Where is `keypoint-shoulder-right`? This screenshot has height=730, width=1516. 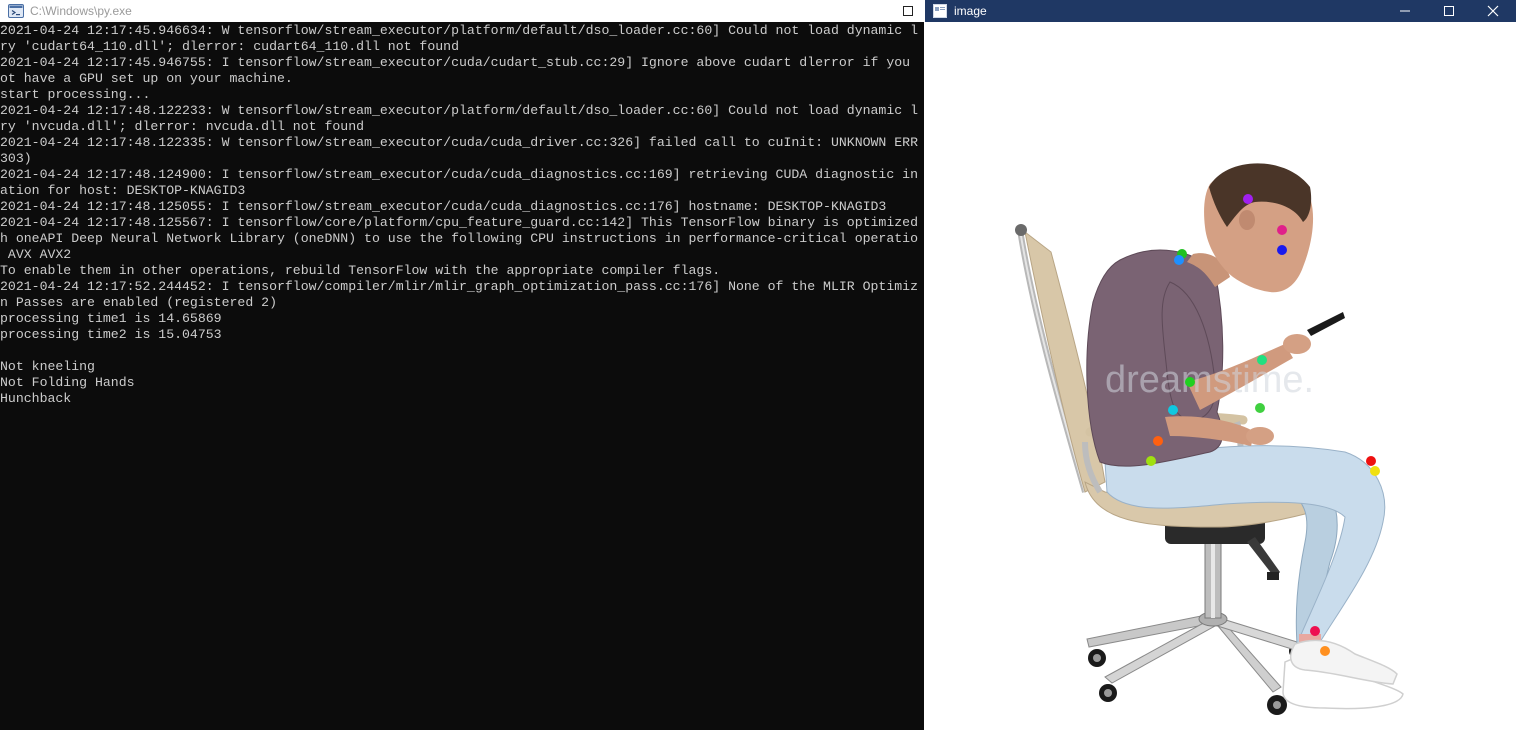 keypoint-shoulder-right is located at coordinates (1179, 260).